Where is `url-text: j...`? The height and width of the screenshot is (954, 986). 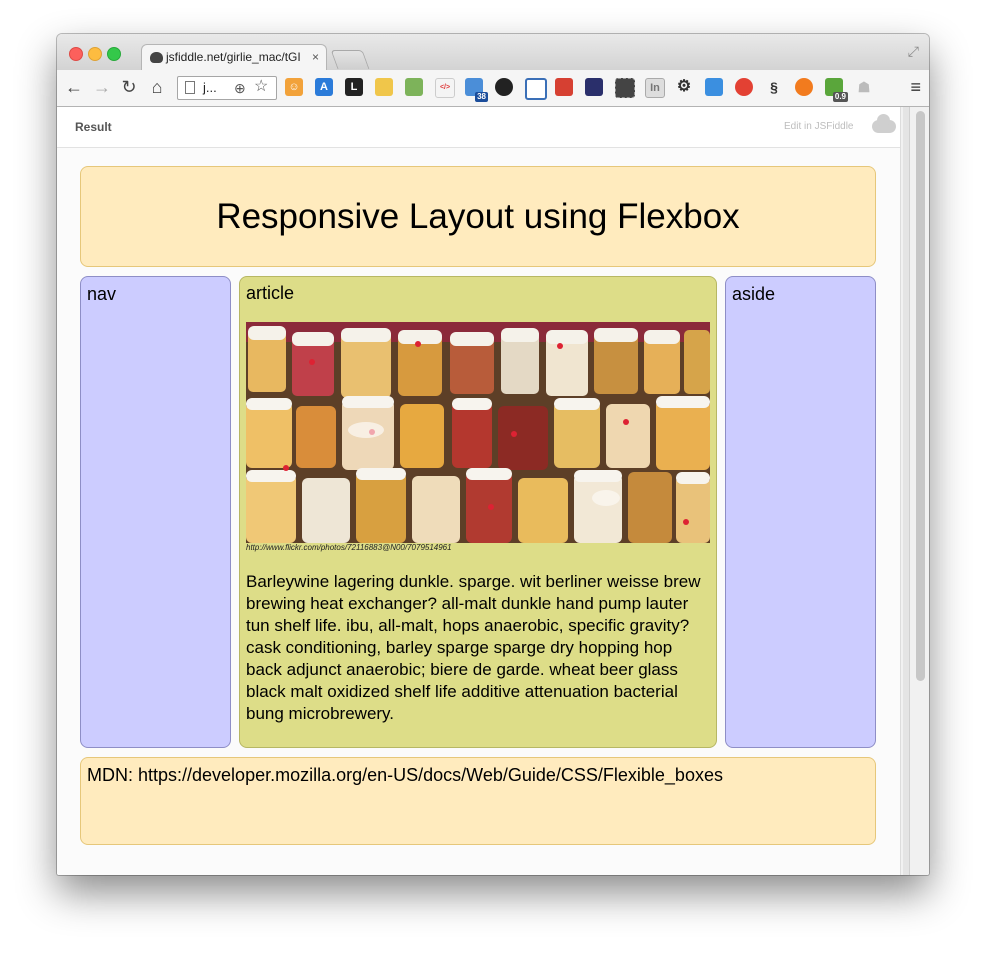
url-text: j... is located at coordinates (210, 87).